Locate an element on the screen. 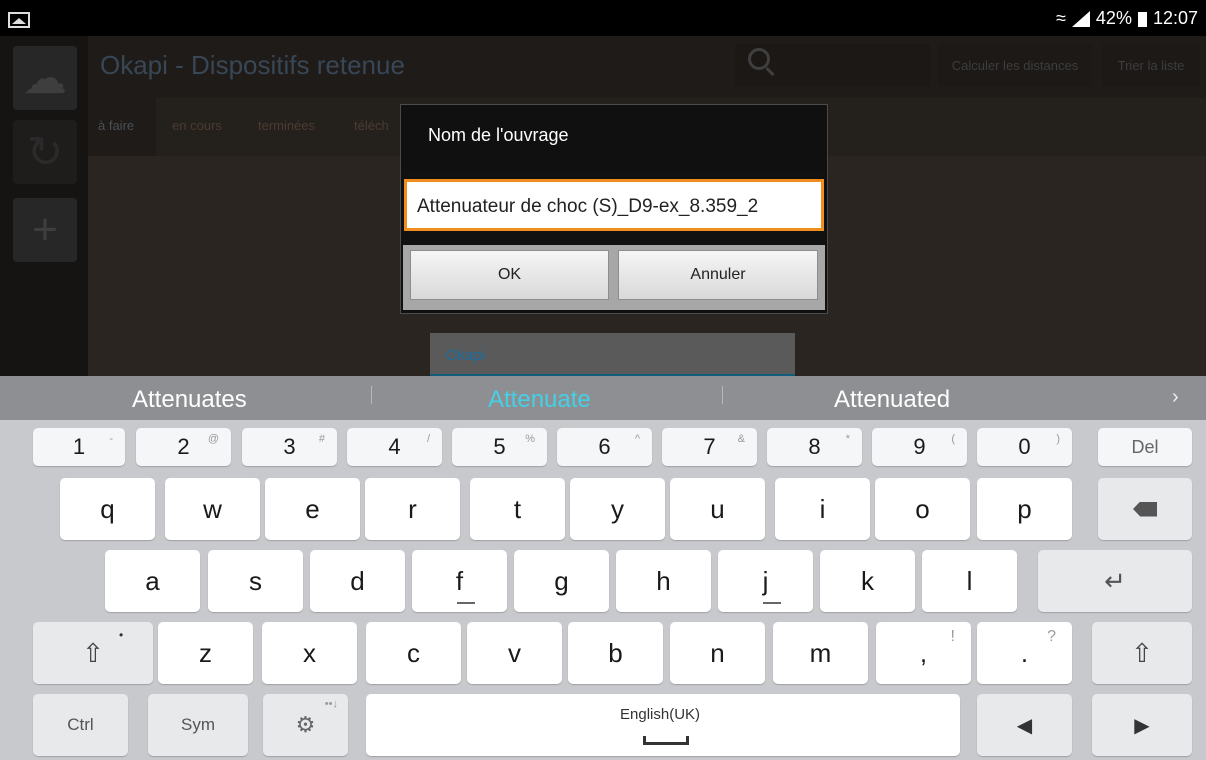 This screenshot has height=760, width=1206. gallery-icon is located at coordinates (19, 20).